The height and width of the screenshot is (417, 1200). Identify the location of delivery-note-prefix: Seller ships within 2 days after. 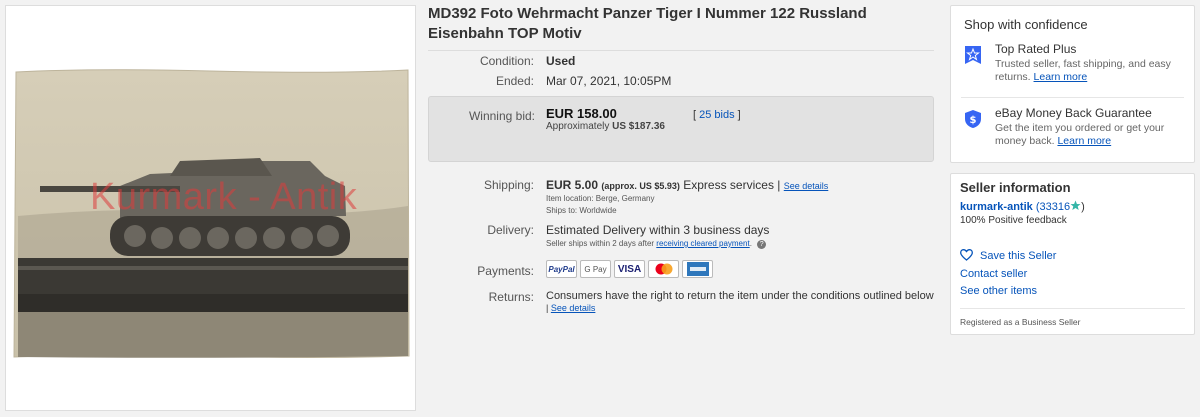
(600, 243).